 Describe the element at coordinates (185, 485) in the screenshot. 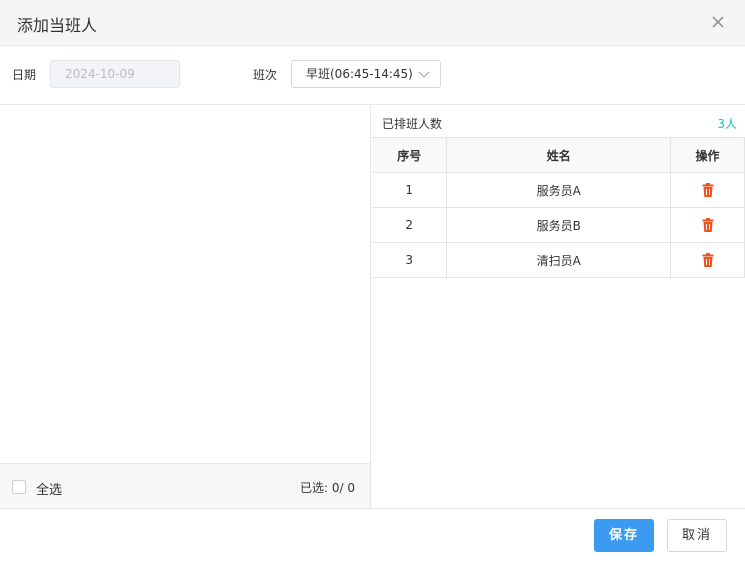

I see `candidate-footer: 全选 已选: 0/ 0` at that location.